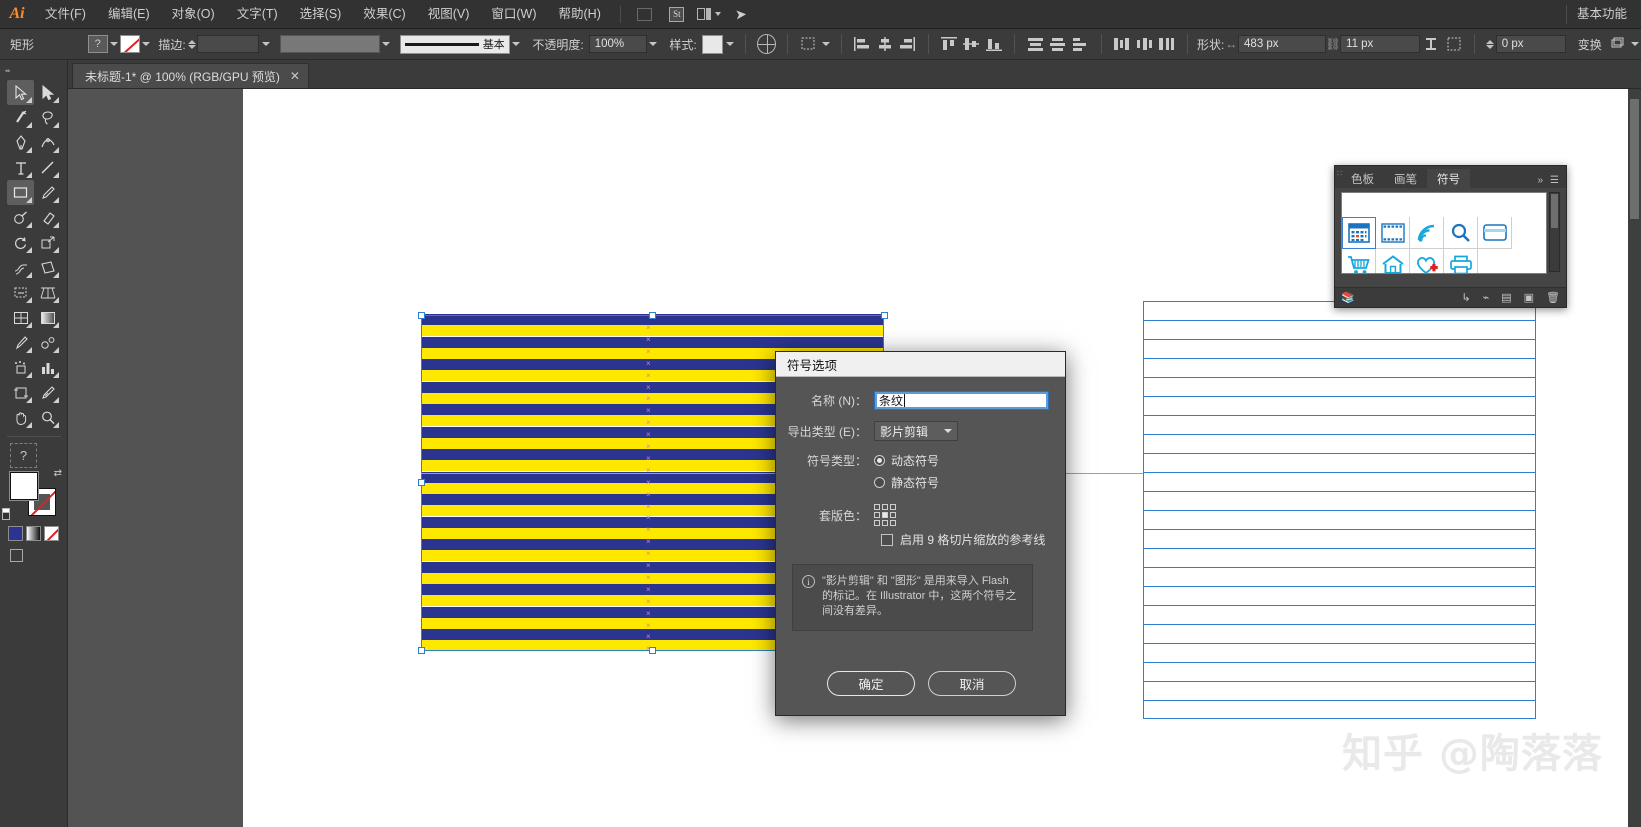 This screenshot has width=1641, height=827. I want to click on transform-dropdown-icon, so click(825, 44).